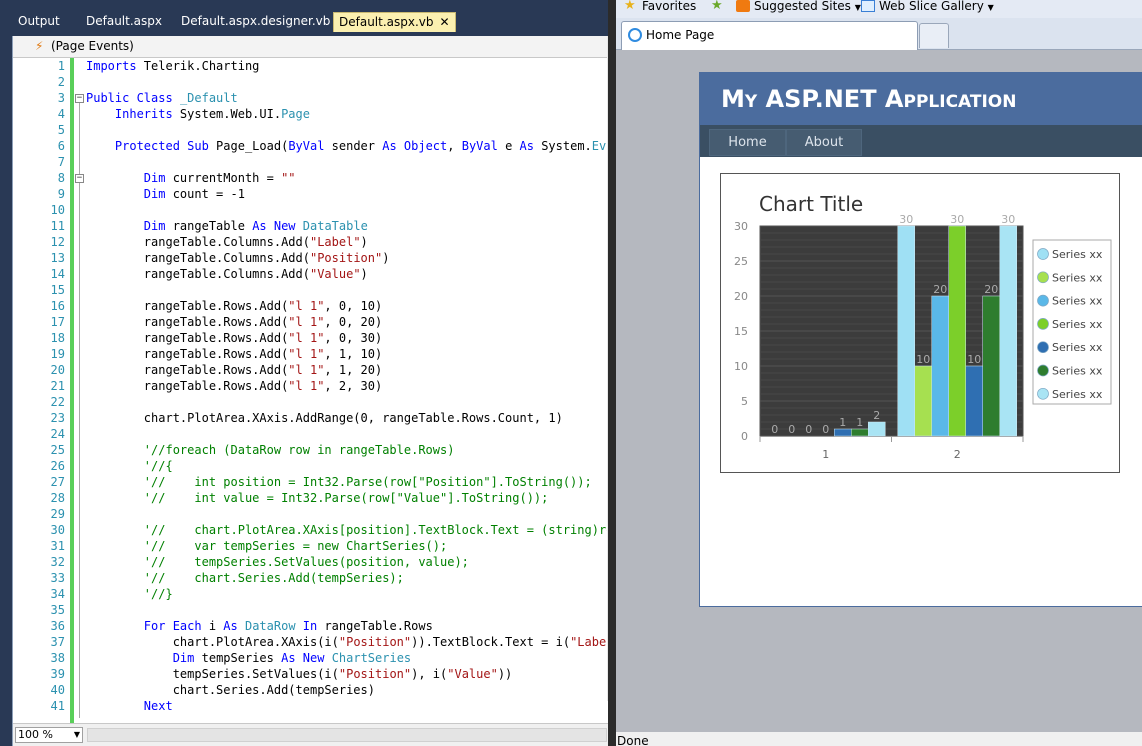  What do you see at coordinates (660, 6) in the screenshot?
I see `favorites-button: ★ Favorites` at bounding box center [660, 6].